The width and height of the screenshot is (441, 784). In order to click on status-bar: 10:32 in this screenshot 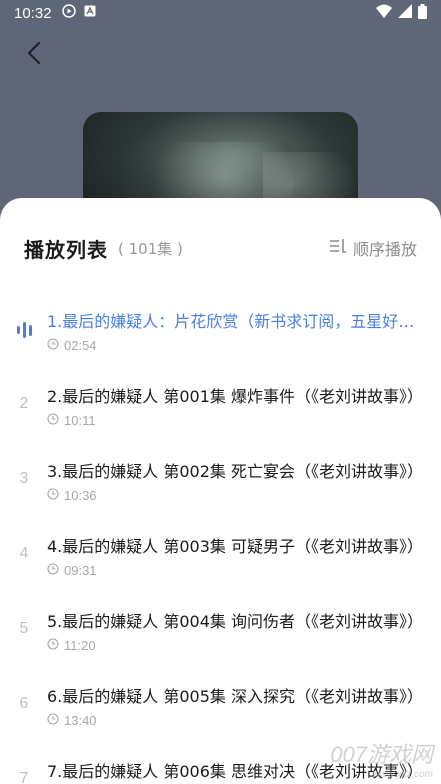, I will do `click(220, 13)`.